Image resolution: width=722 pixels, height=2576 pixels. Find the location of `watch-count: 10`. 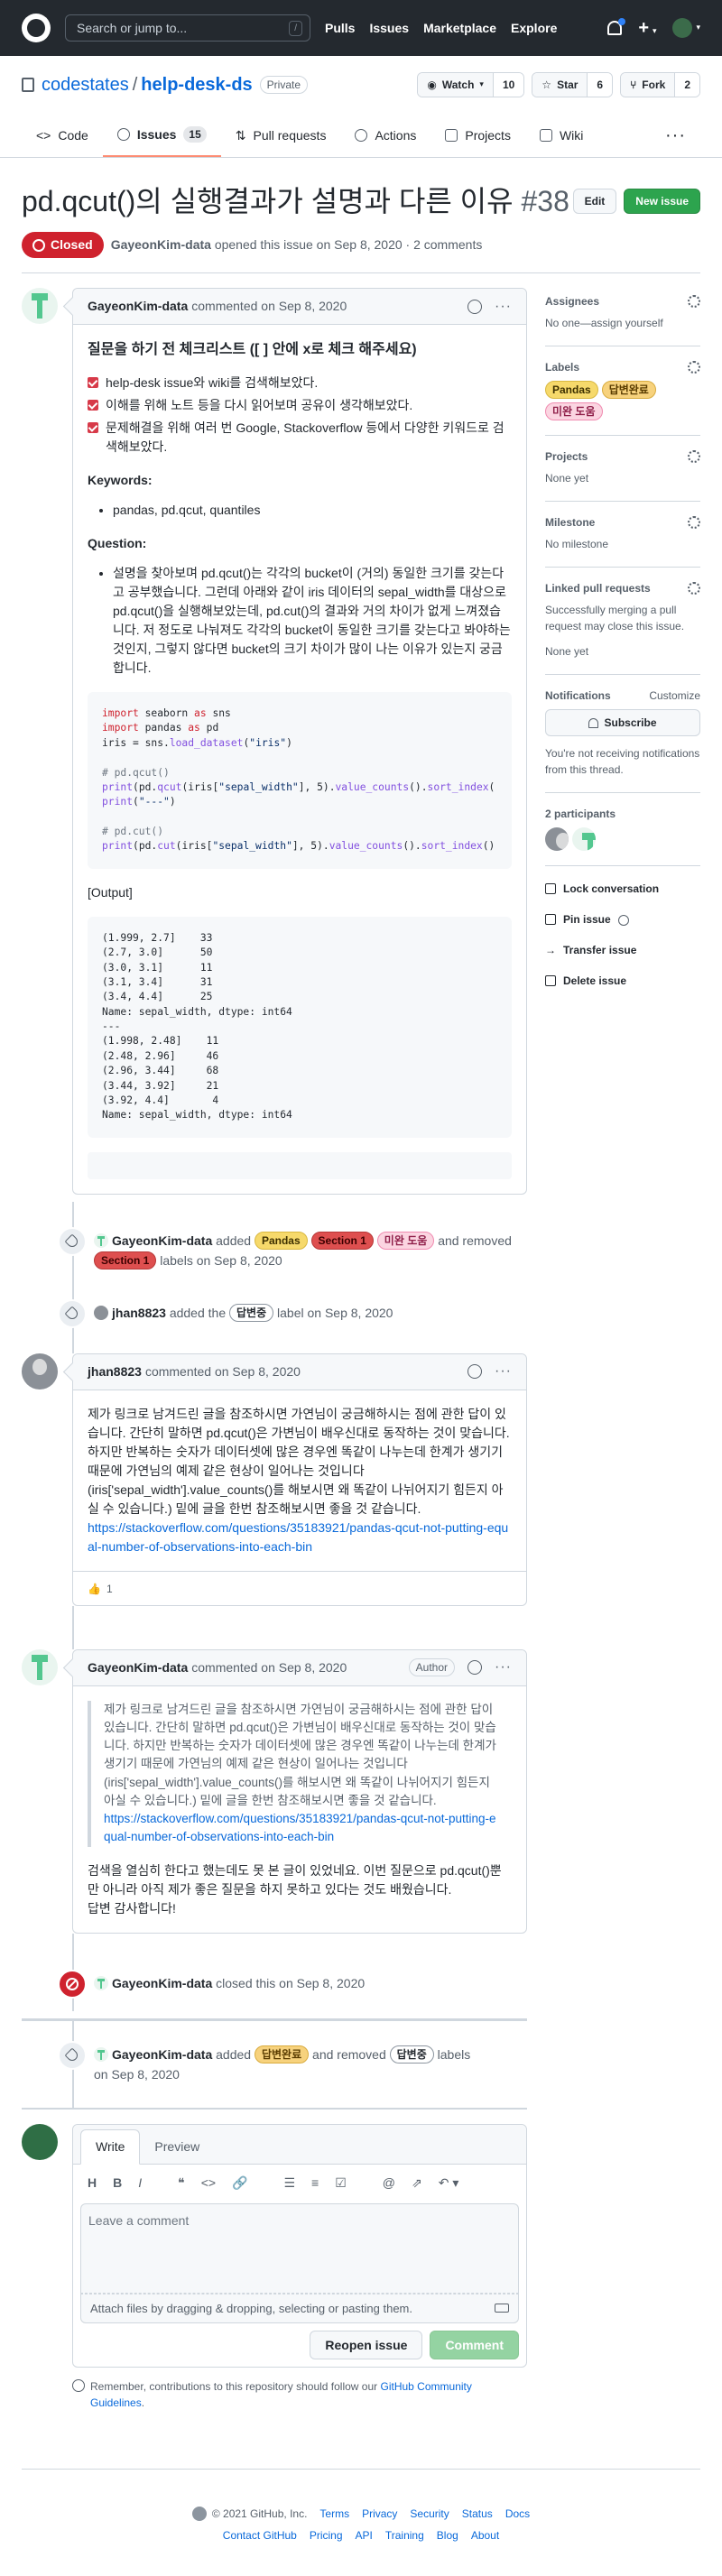

watch-count: 10 is located at coordinates (508, 85).